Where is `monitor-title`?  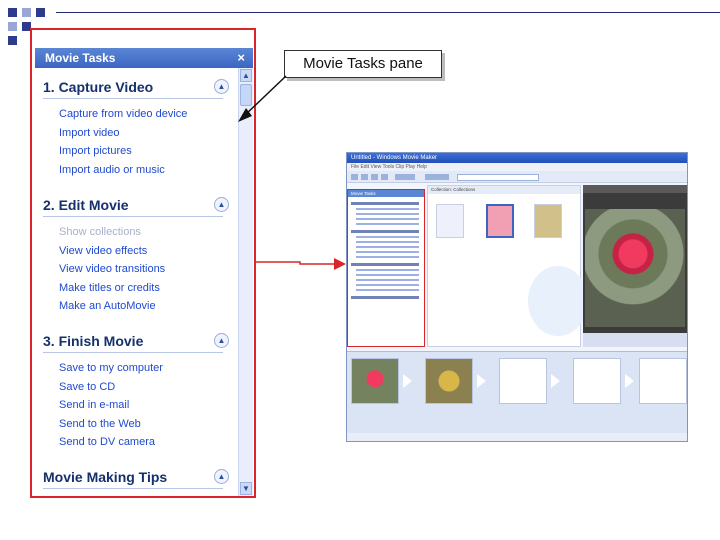
monitor-title is located at coordinates (635, 189).